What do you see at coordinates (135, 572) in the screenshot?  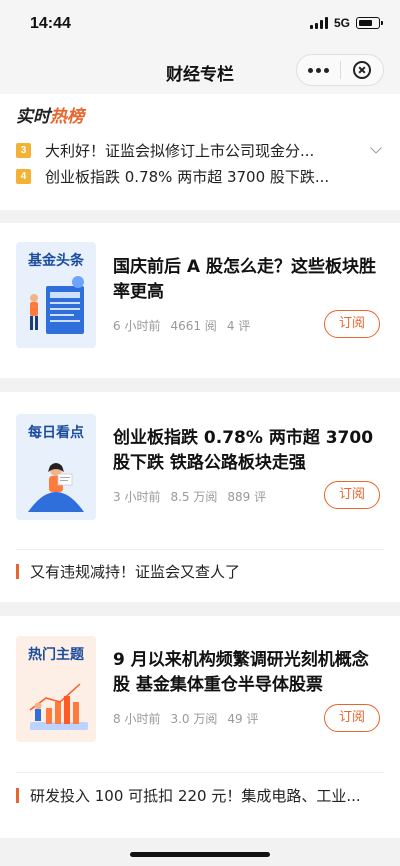 I see `related-news-text: 又有违规减持！证监会又查人了` at bounding box center [135, 572].